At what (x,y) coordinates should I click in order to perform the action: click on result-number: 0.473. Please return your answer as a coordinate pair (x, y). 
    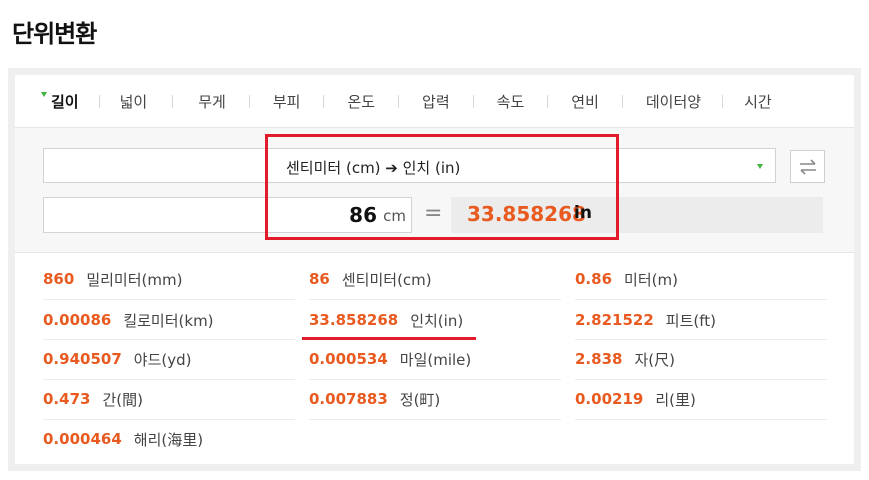
    Looking at the image, I should click on (67, 399).